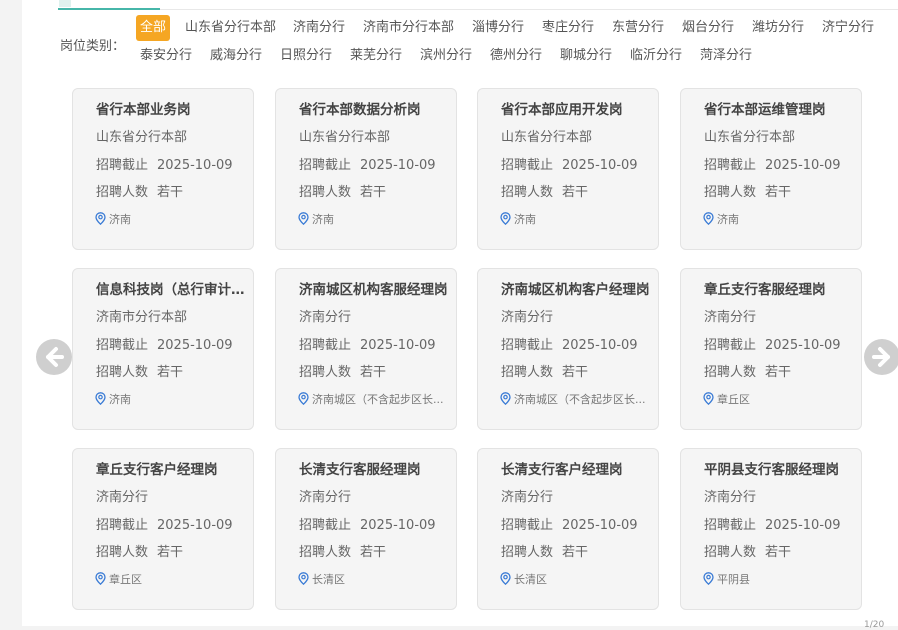  I want to click on job-card: 平阴县支行客服经理岗 济南分行 招聘截止 2025-10-09 招聘人数 若干 平阴县, so click(771, 529).